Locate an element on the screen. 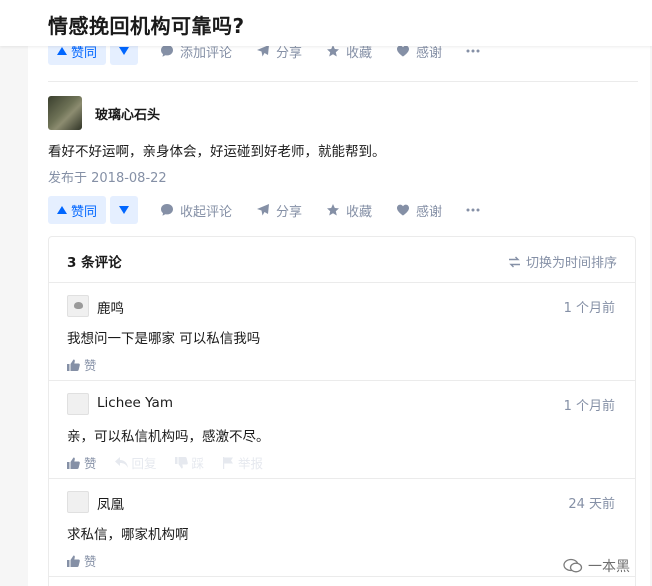 This screenshot has width=652, height=586. share-button: 分享 is located at coordinates (279, 210).